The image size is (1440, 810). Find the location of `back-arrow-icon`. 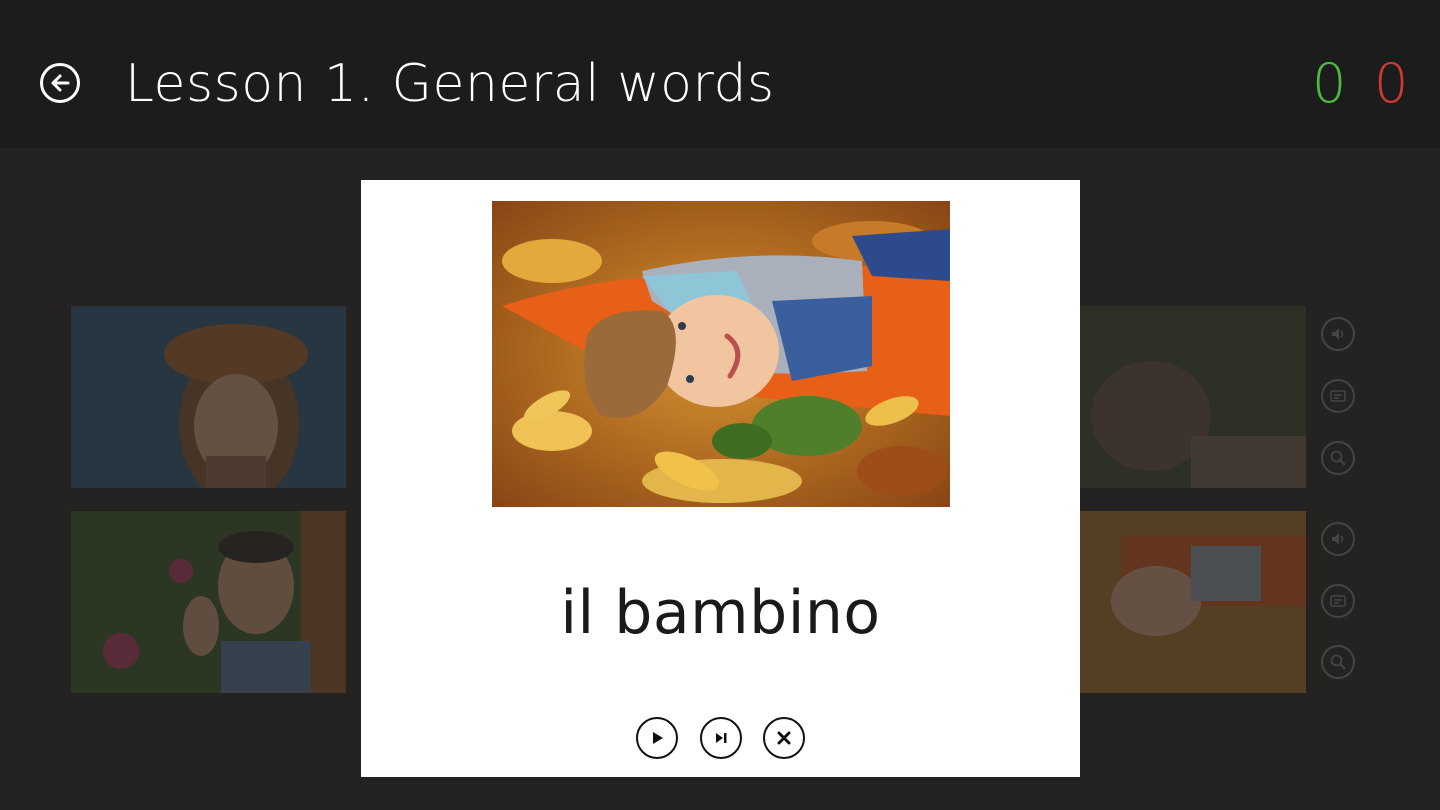

back-arrow-icon is located at coordinates (60, 83).